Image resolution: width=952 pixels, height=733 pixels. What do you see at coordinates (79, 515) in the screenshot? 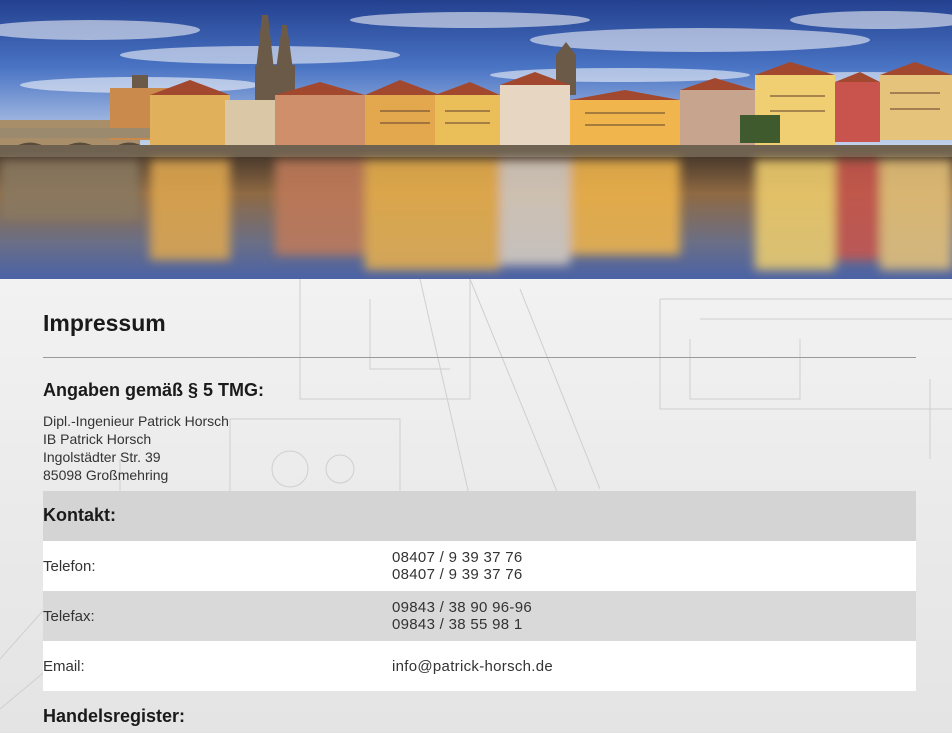
I see `contact-heading: Kontakt:` at bounding box center [79, 515].